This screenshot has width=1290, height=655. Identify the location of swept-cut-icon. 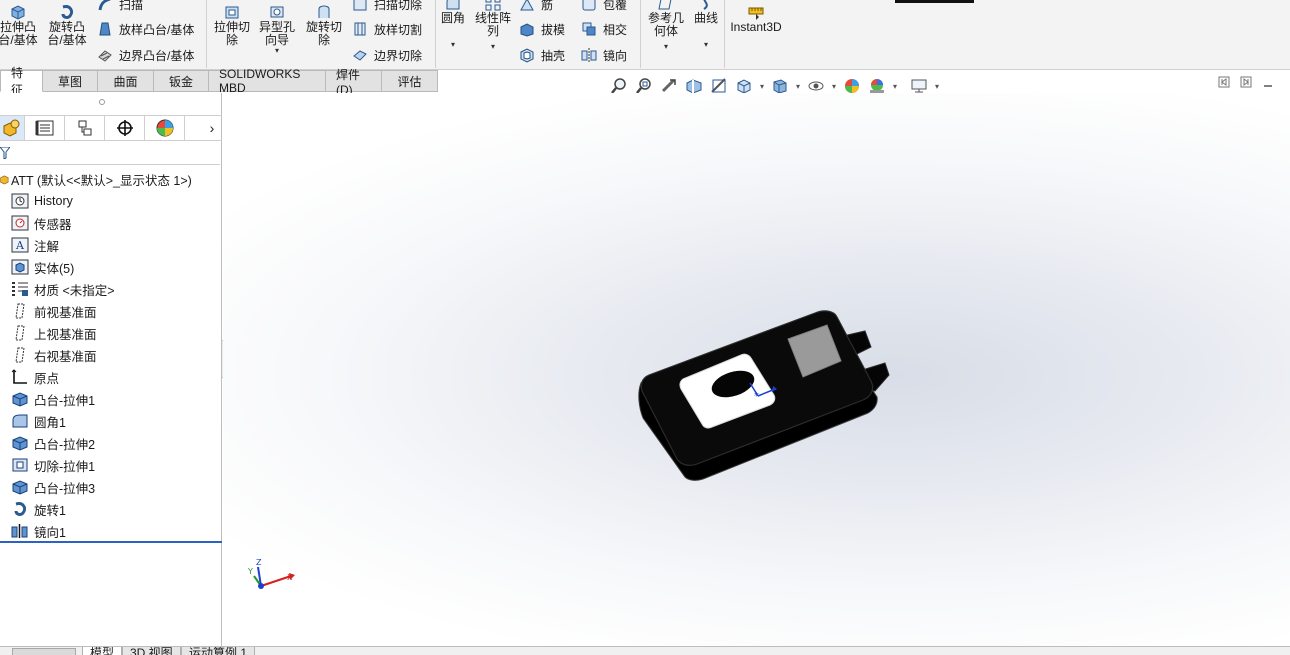
(360, 6).